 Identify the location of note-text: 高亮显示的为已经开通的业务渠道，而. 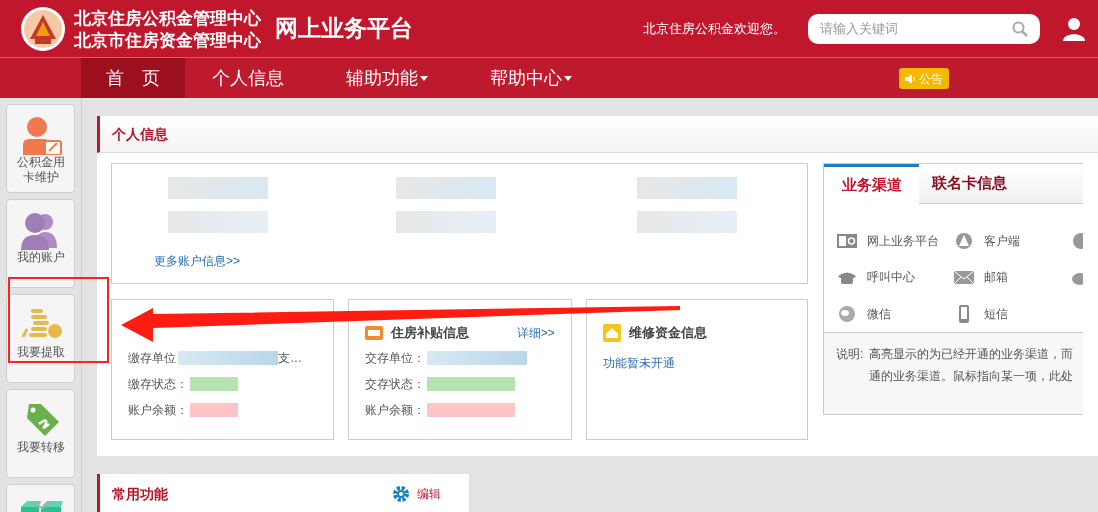
(971, 354).